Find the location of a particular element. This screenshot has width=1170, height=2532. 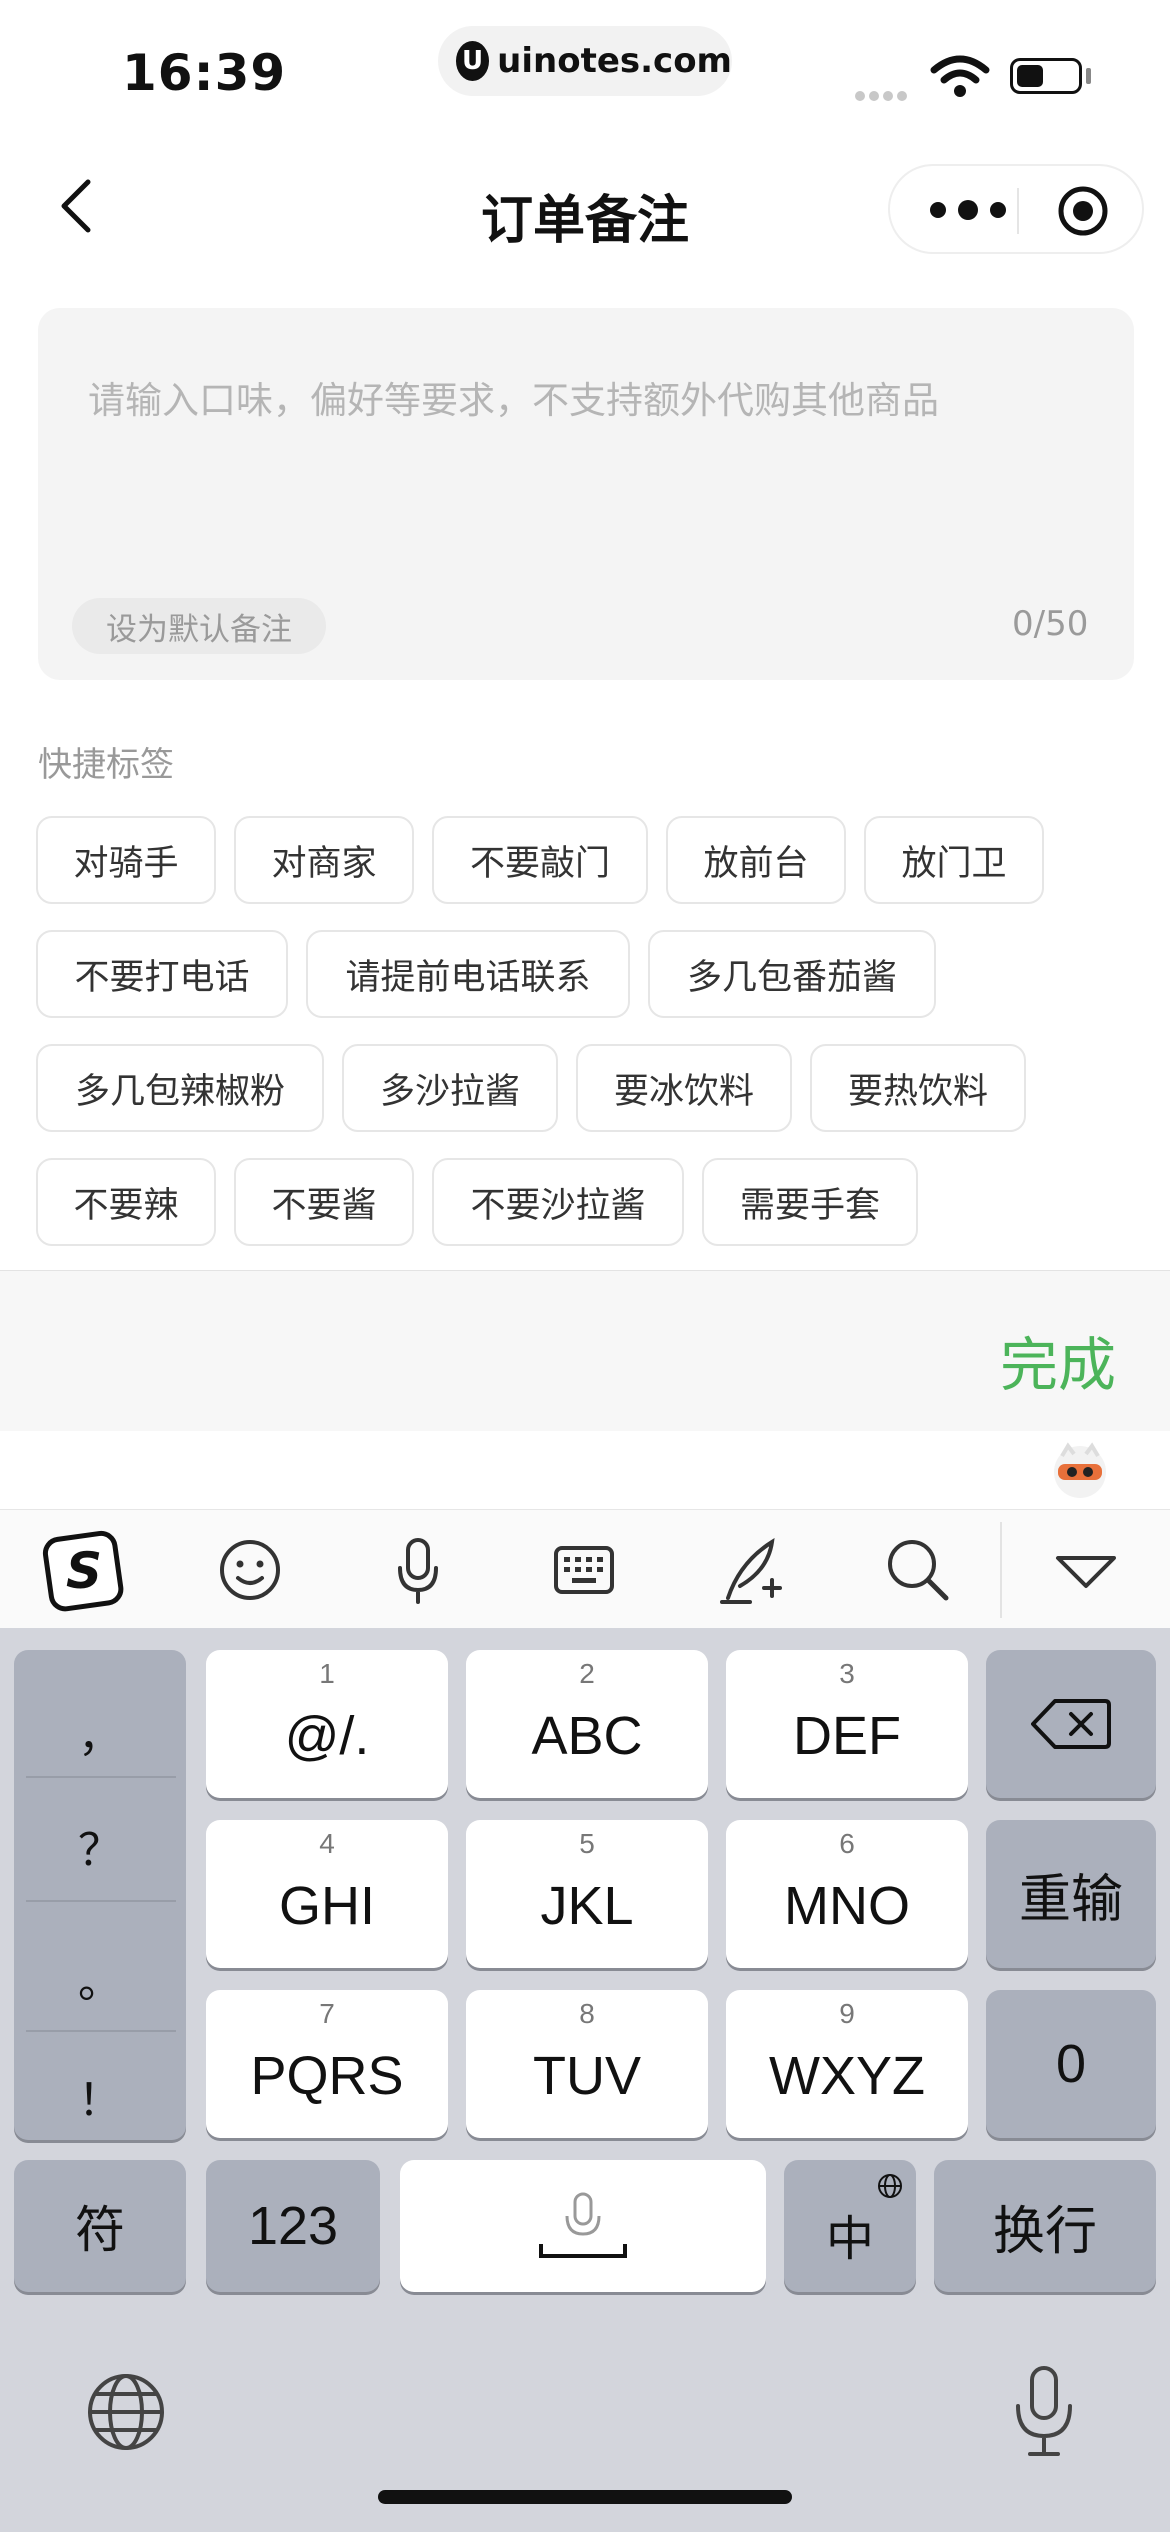

key-number: 1 is located at coordinates (327, 1673).